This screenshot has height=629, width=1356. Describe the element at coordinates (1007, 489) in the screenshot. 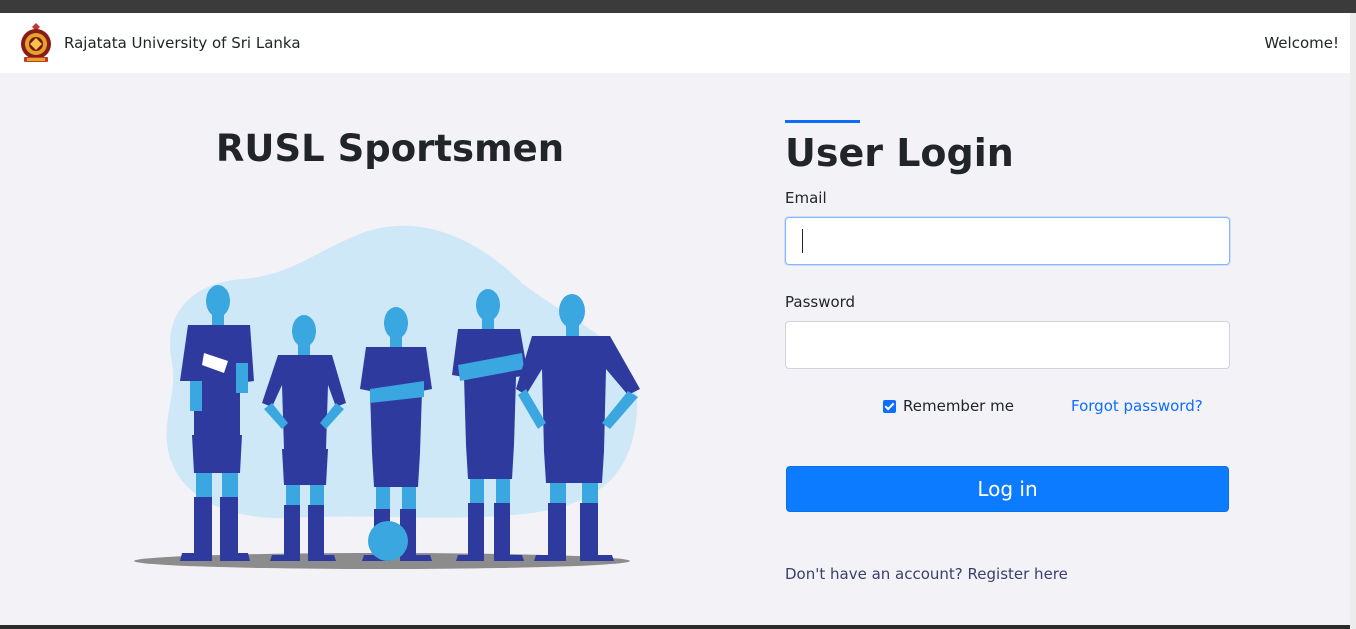

I see `login-button: Log in` at that location.